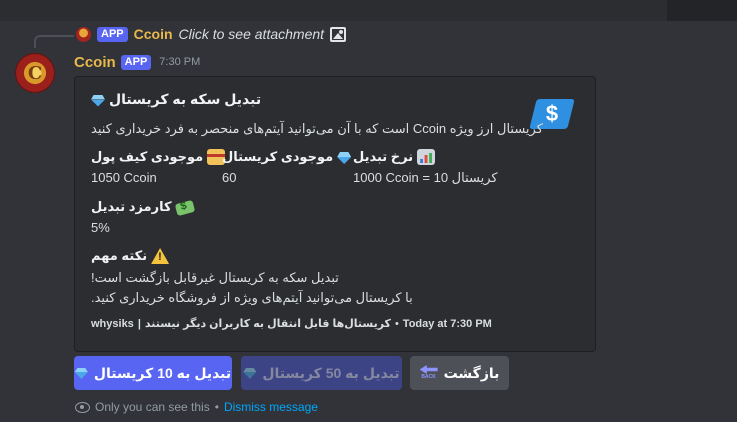  I want to click on avatar: C, so click(35, 73).